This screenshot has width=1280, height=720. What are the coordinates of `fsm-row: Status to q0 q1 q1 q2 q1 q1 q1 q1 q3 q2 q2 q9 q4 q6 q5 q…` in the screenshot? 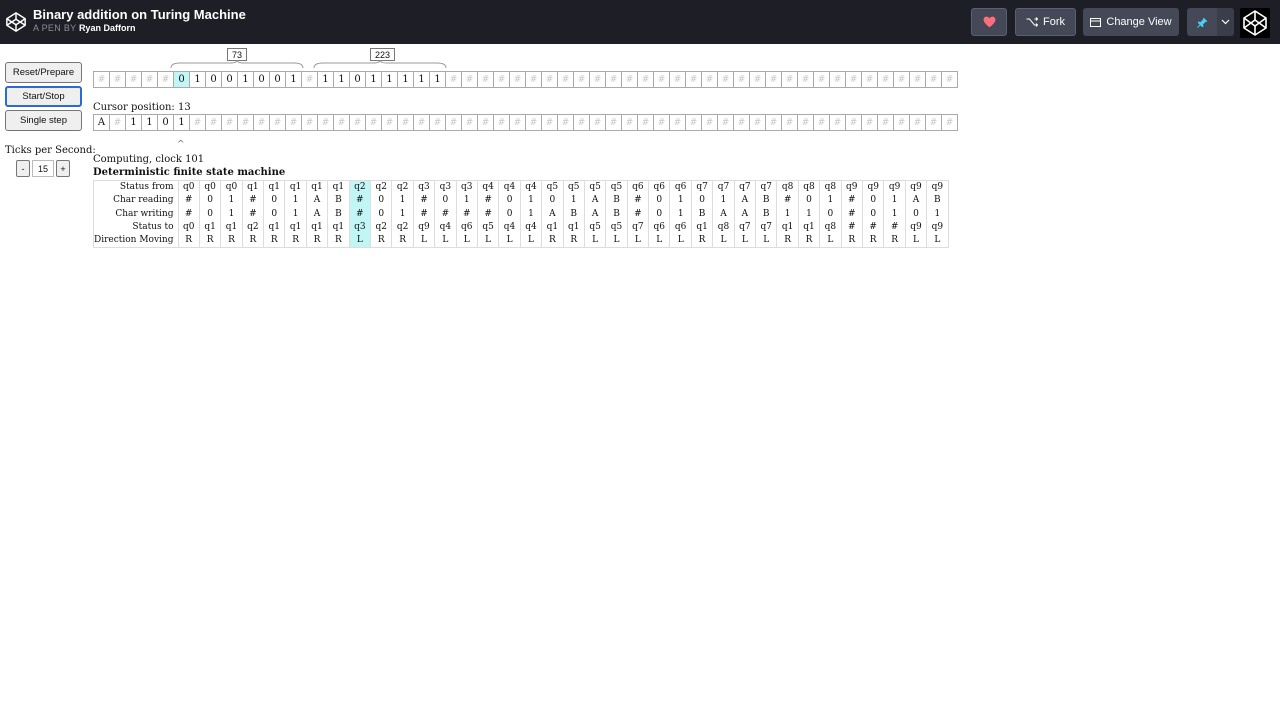 It's located at (521, 227).